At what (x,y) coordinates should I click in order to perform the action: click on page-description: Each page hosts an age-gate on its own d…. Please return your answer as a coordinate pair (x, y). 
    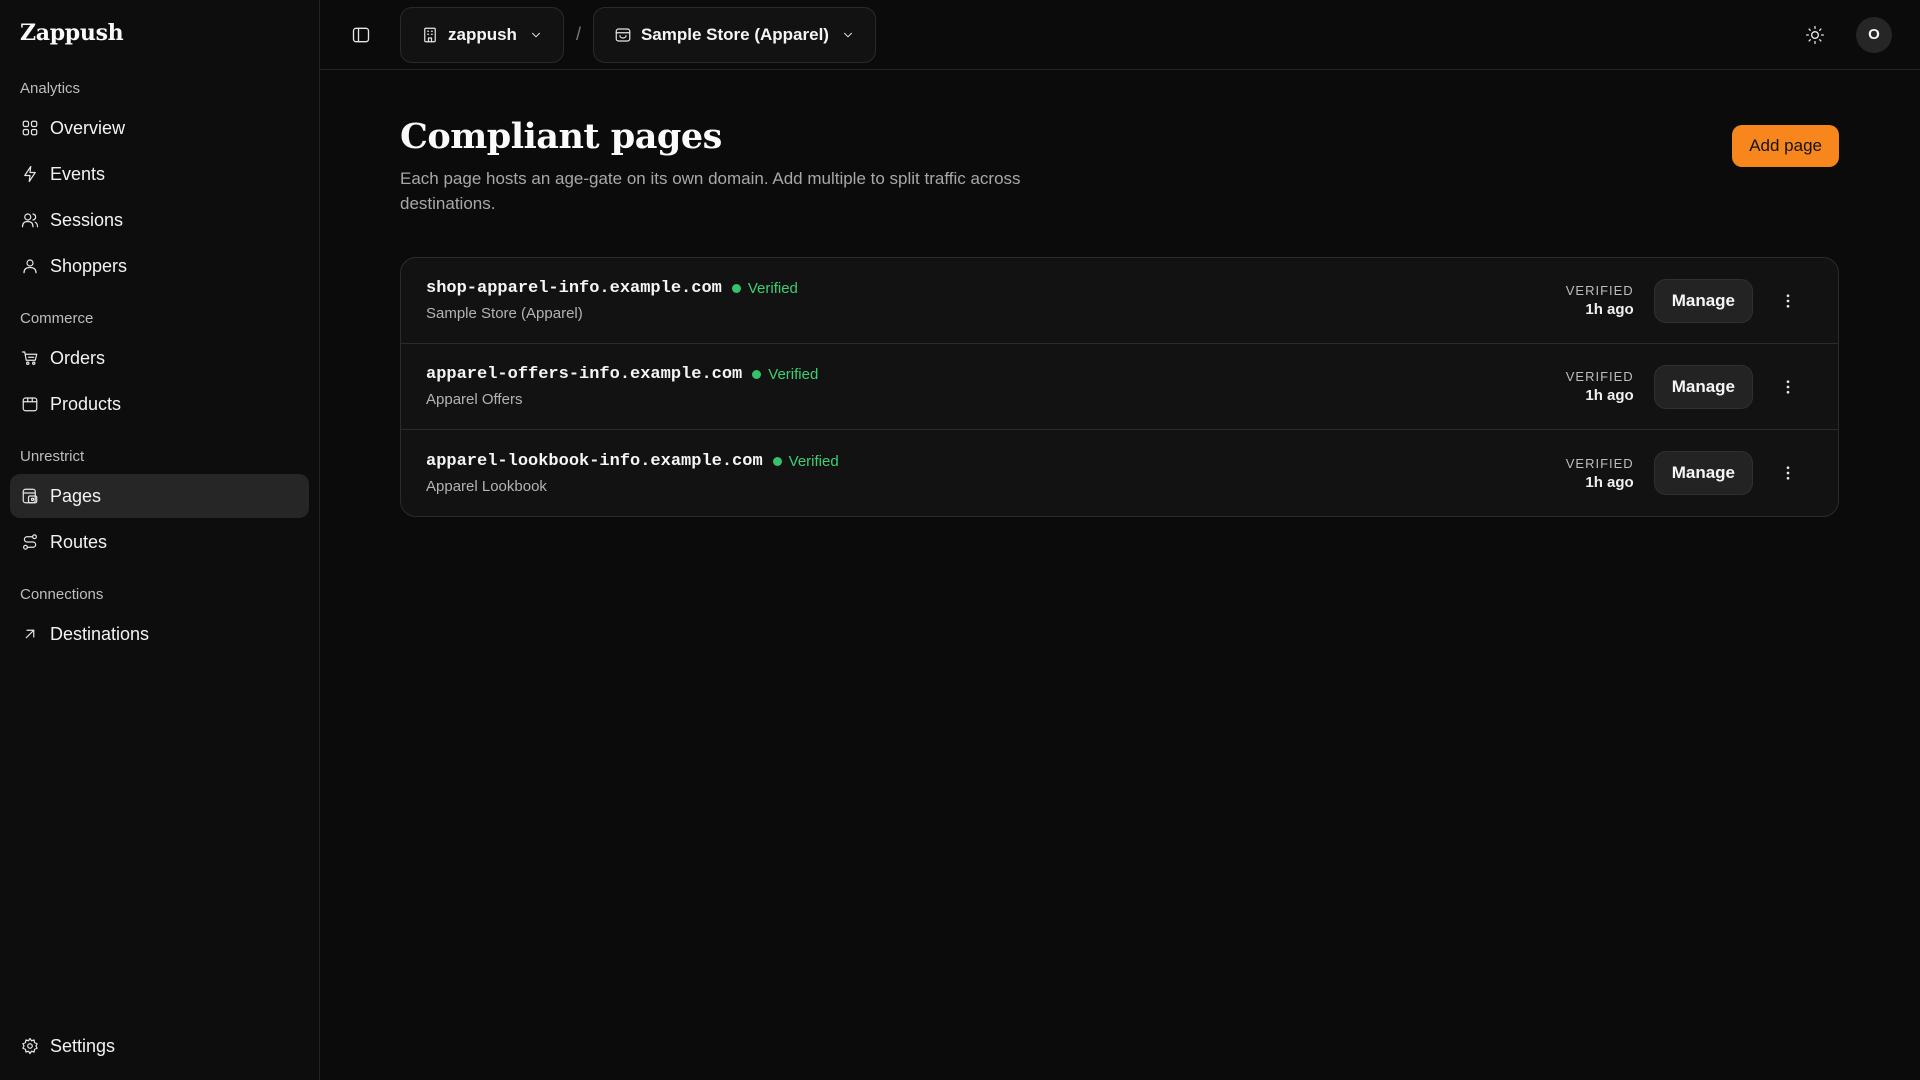
    Looking at the image, I should click on (710, 191).